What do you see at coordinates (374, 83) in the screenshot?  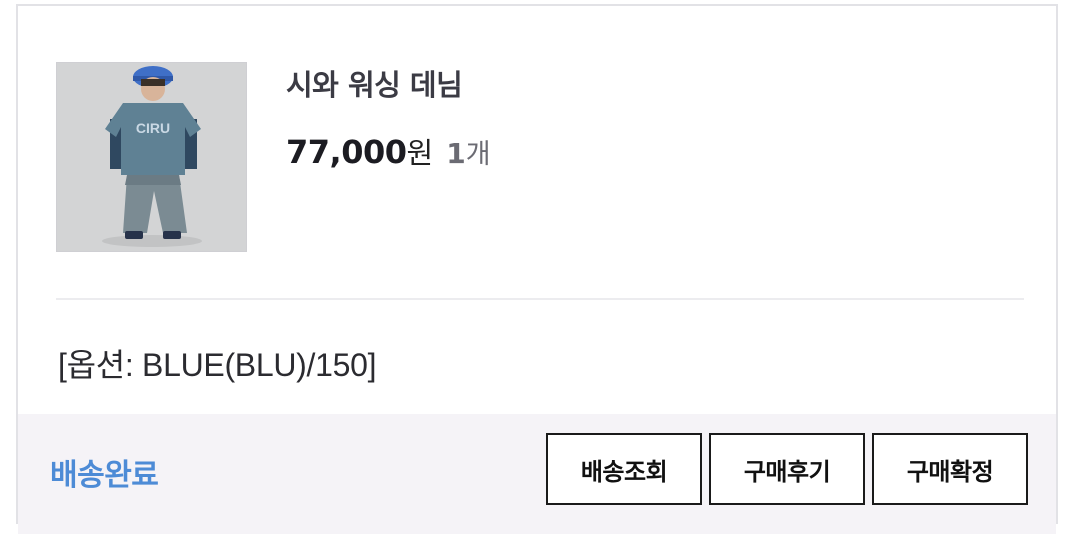 I see `product-name: 시와 워싱 데님` at bounding box center [374, 83].